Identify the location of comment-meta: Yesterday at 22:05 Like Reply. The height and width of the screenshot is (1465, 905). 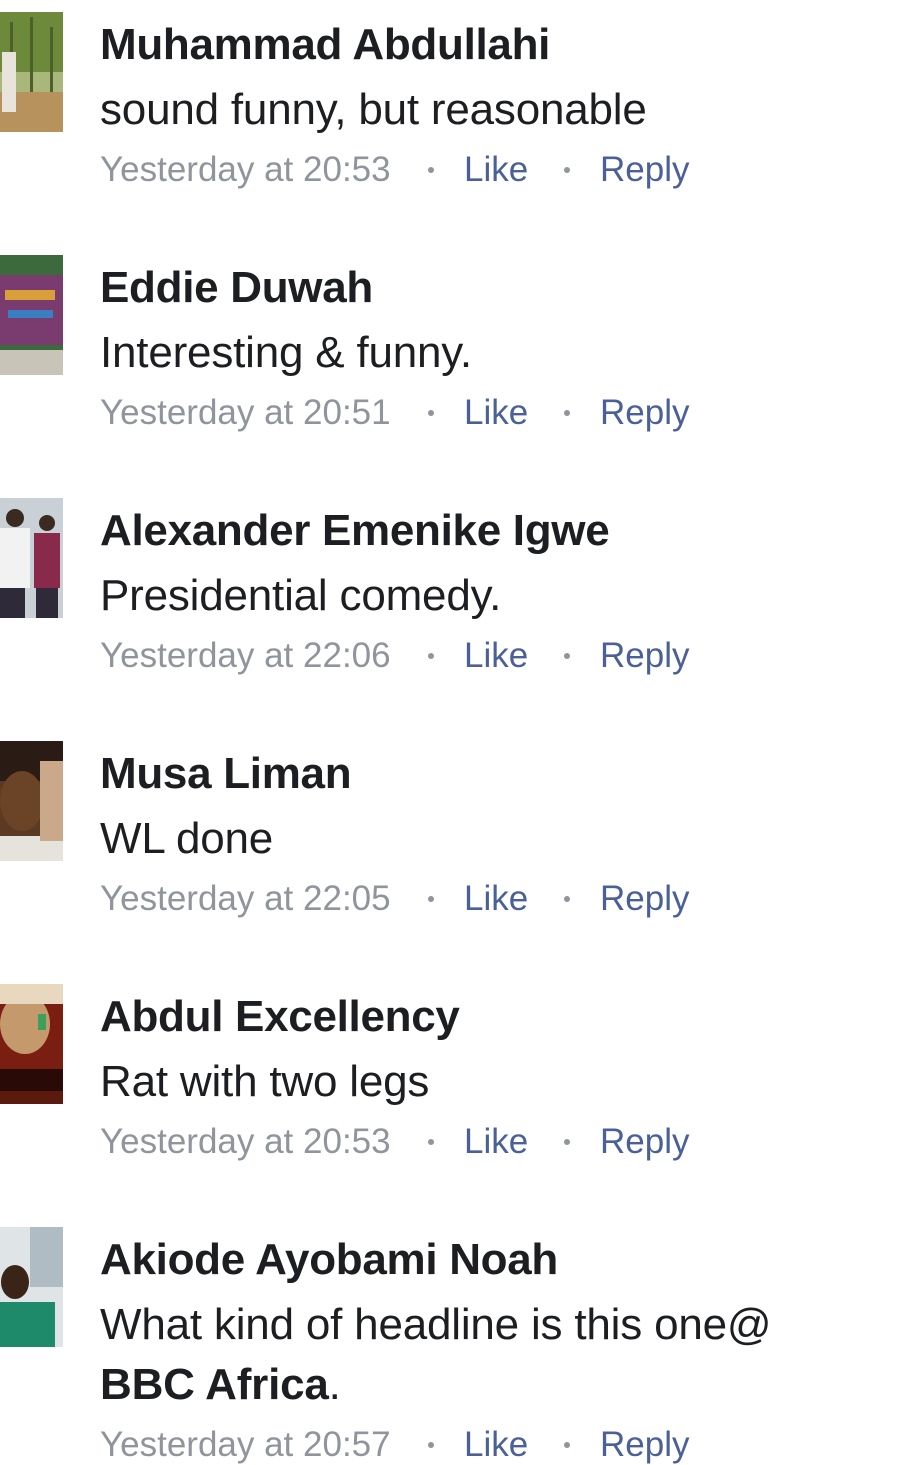
(394, 899).